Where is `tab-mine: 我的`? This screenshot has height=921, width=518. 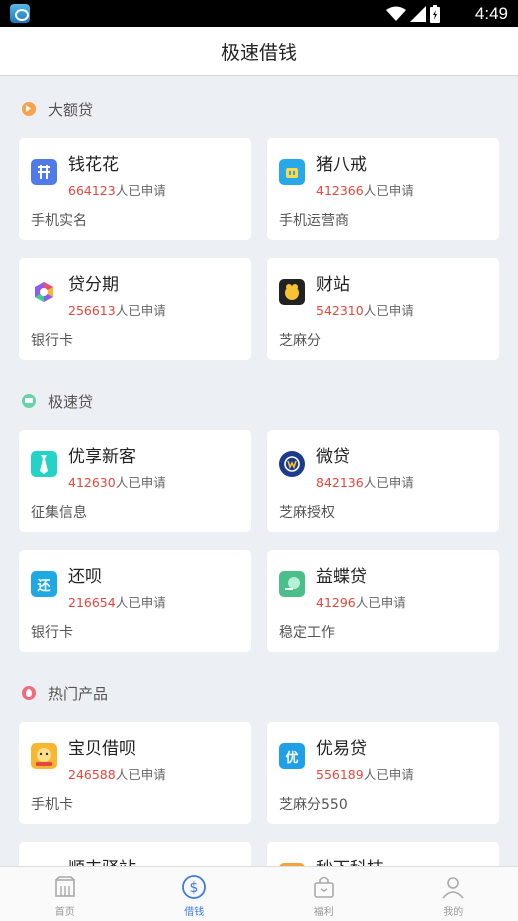
tab-mine: 我的 is located at coordinates (453, 894).